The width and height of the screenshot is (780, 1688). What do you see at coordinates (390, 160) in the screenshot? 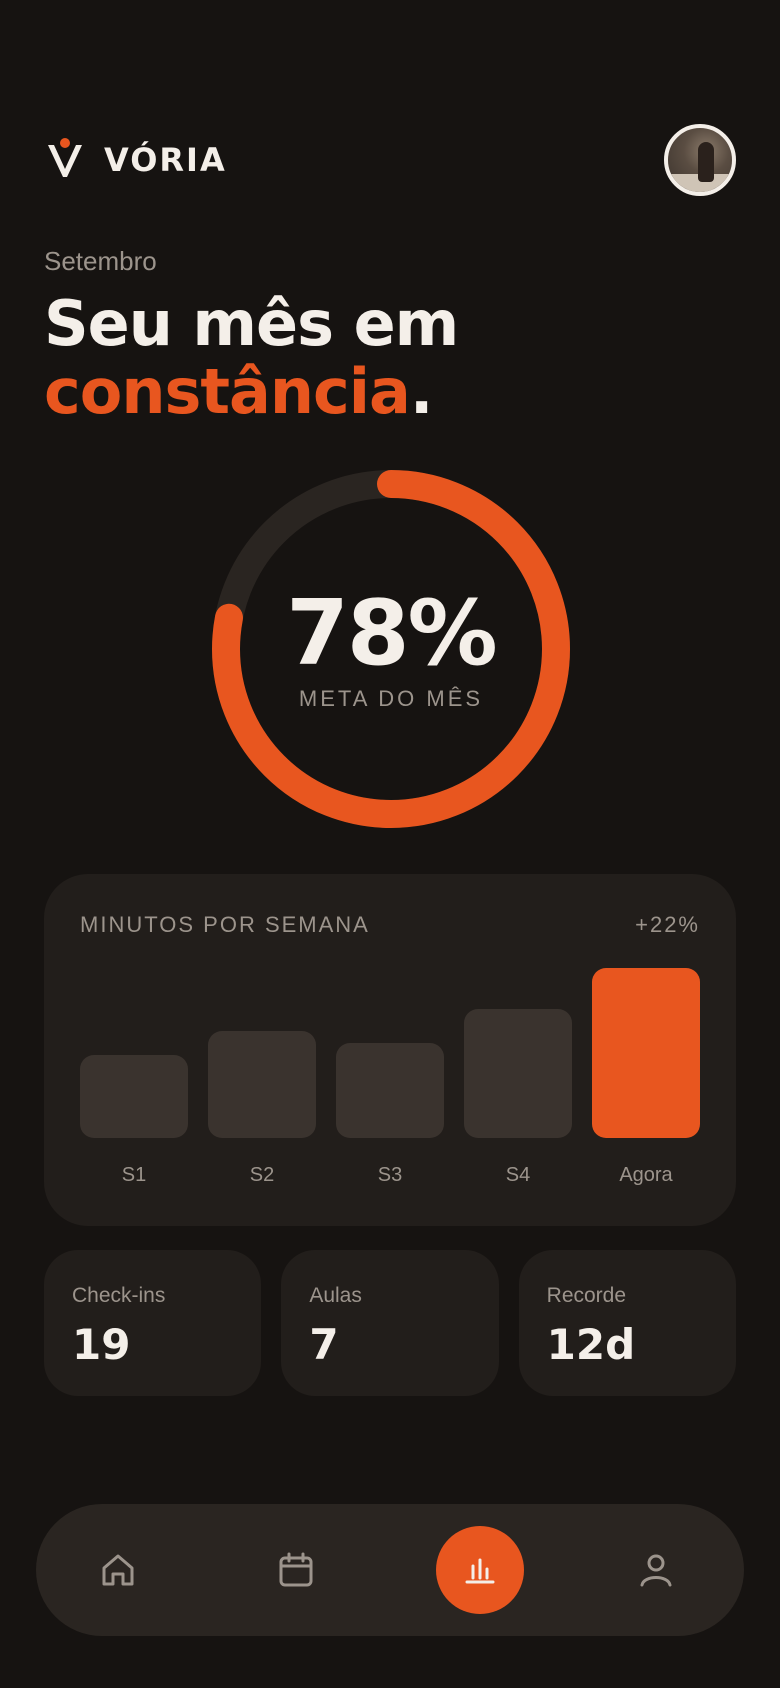
I see `app-header: VÓRIA` at bounding box center [390, 160].